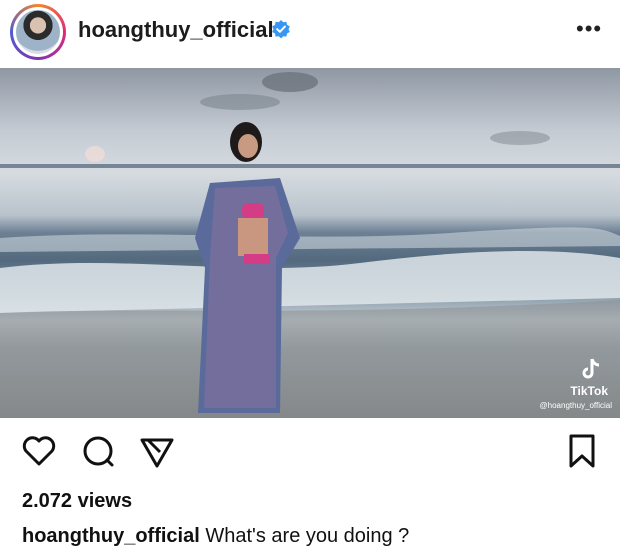 This screenshot has width=620, height=554. I want to click on share-icon, so click(157, 451).